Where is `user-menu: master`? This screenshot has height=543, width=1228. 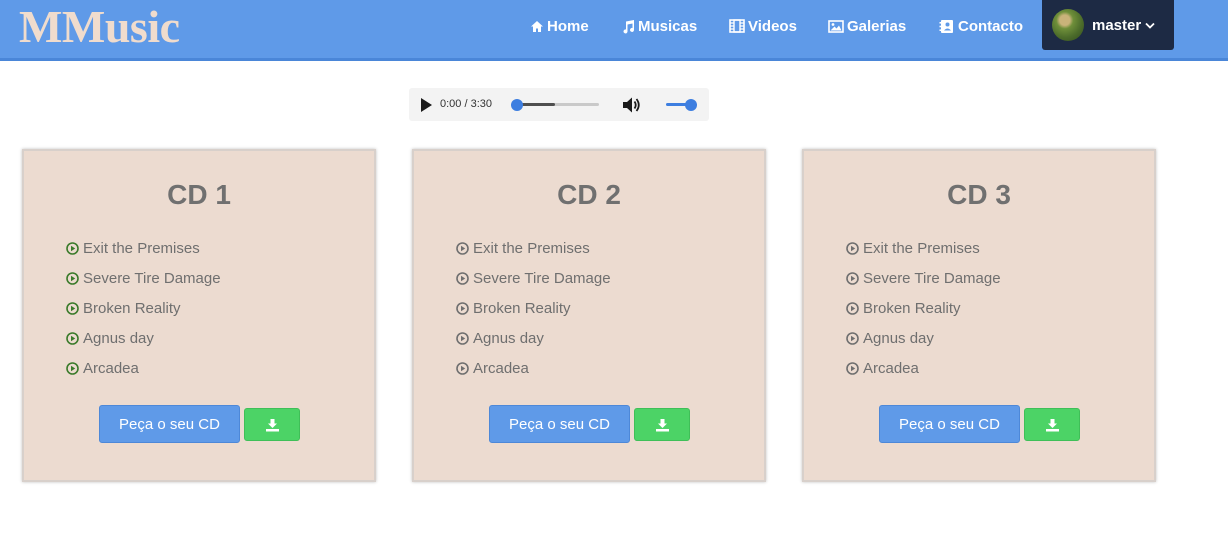 user-menu: master is located at coordinates (1108, 25).